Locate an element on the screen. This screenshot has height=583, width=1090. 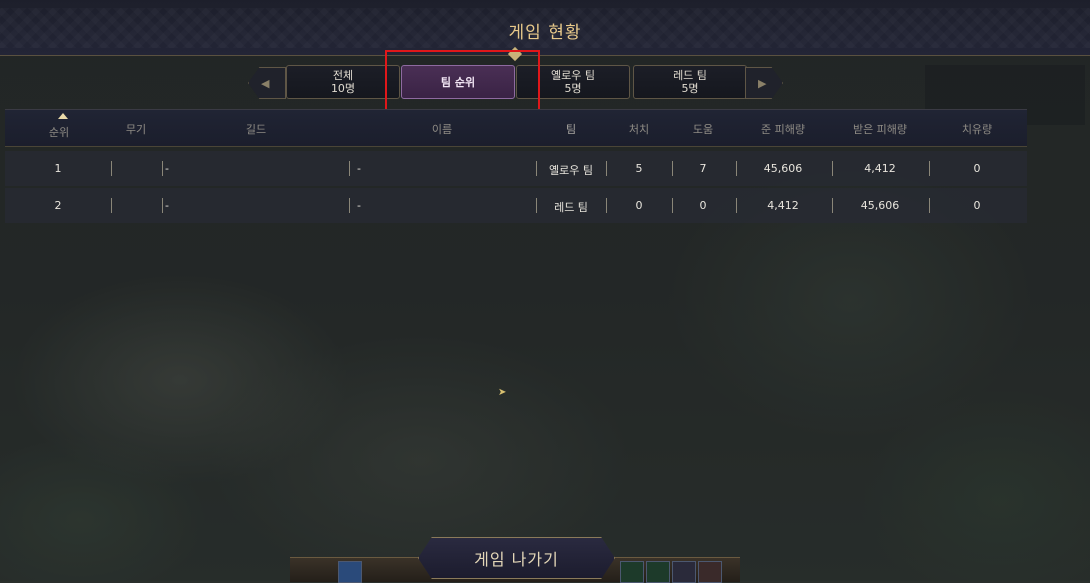
header-bar: 게임 현황 is located at coordinates (545, 28).